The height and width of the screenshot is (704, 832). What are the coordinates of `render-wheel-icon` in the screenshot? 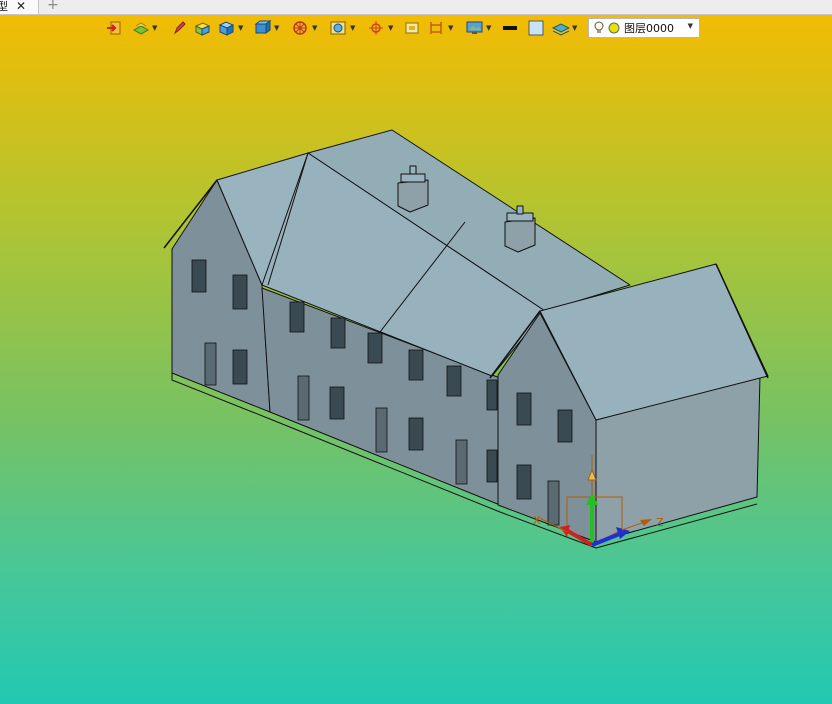 It's located at (300, 28).